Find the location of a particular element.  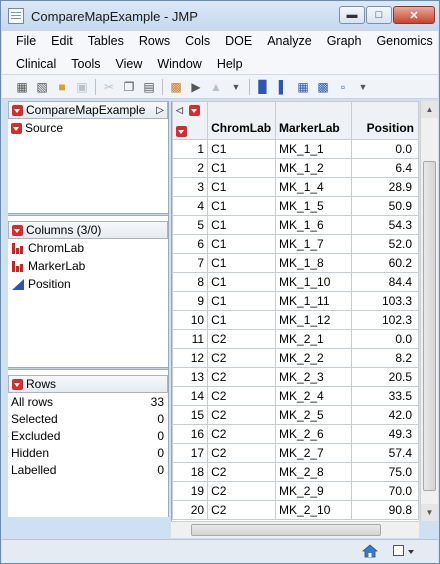

table-row: 18 C2 MK_2_8 75.0 is located at coordinates (295, 472).